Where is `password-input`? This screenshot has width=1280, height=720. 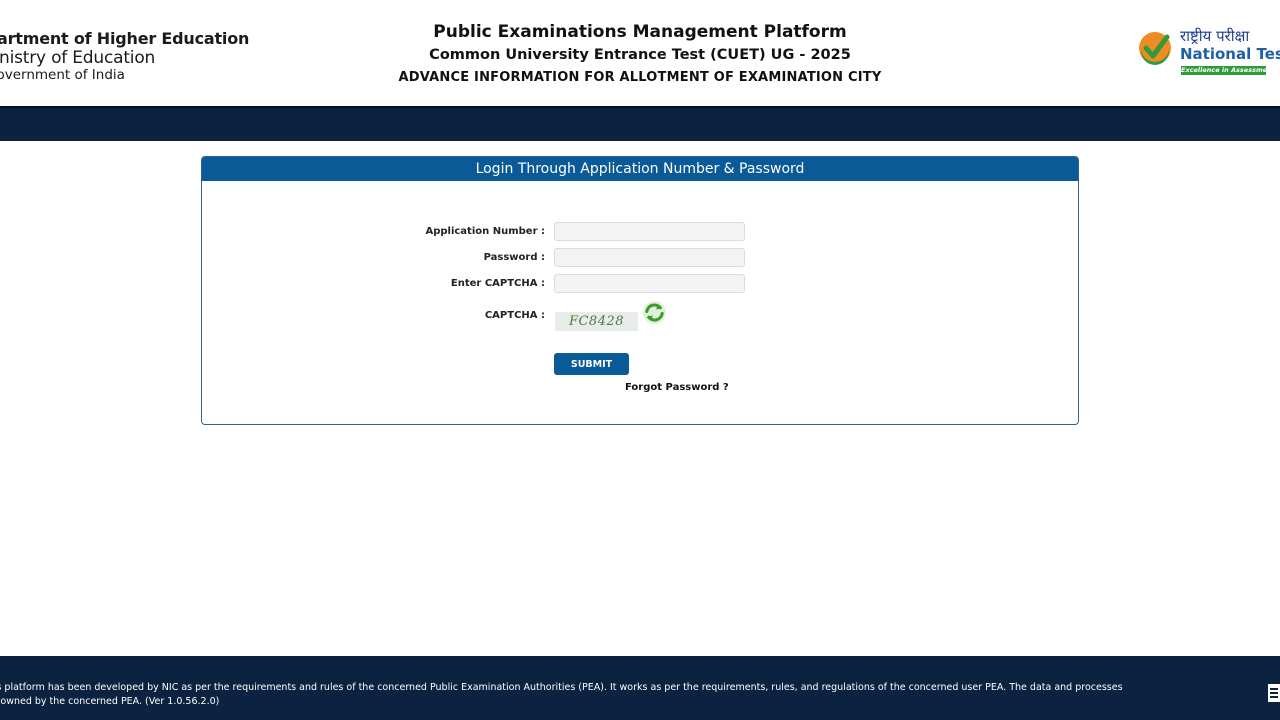
password-input is located at coordinates (649, 257).